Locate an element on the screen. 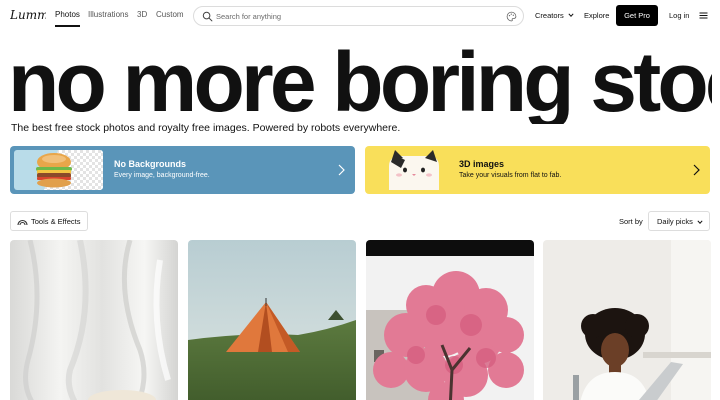 The image size is (720, 400). lummi-logo: Lummi is located at coordinates (28, 15).